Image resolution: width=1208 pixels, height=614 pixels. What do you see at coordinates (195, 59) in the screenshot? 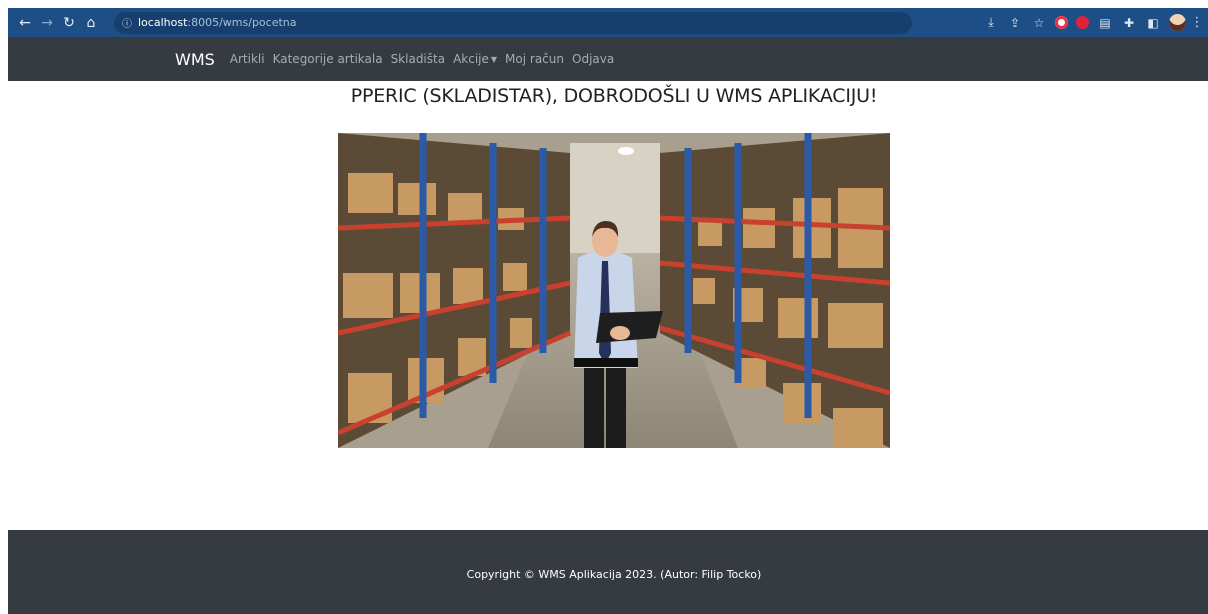
I see `brand-link: WMS` at bounding box center [195, 59].